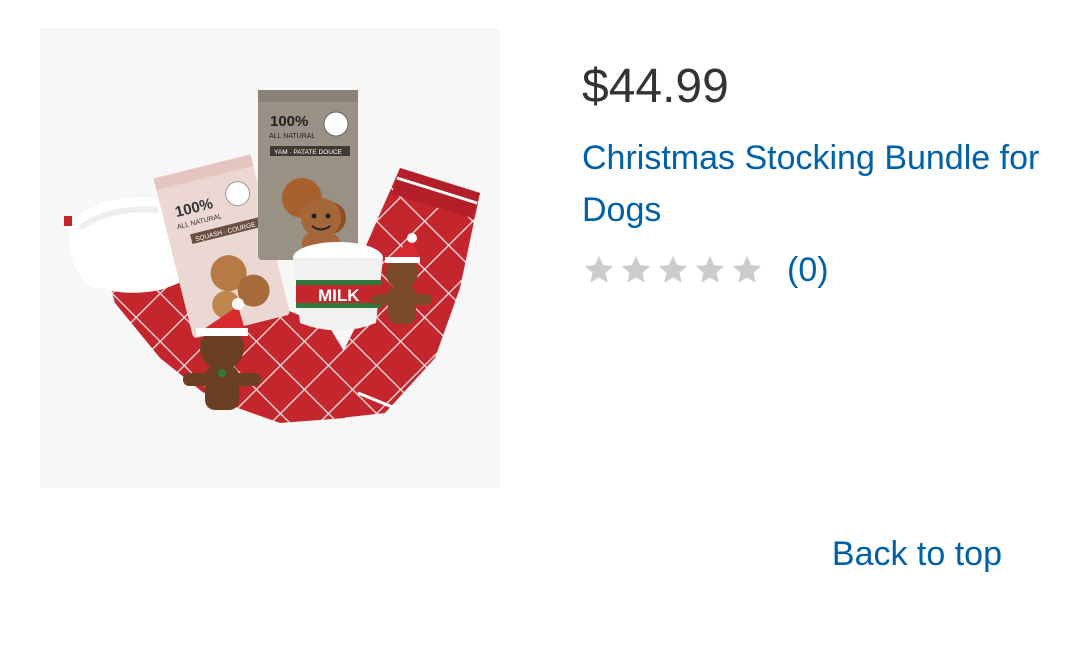 This screenshot has width=1080, height=645. I want to click on bag-right-flavor: YAM · PATATE DOUCE, so click(308, 152).